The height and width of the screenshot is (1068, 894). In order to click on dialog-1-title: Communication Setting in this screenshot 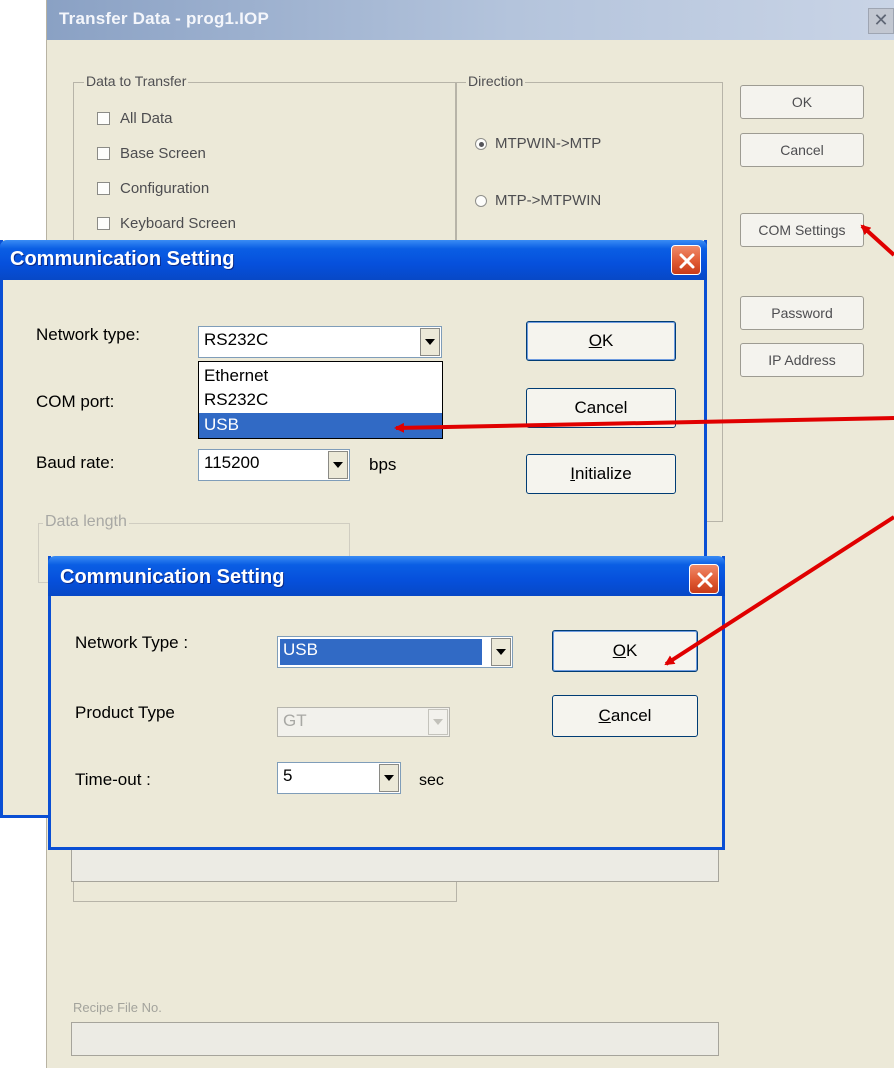, I will do `click(122, 259)`.